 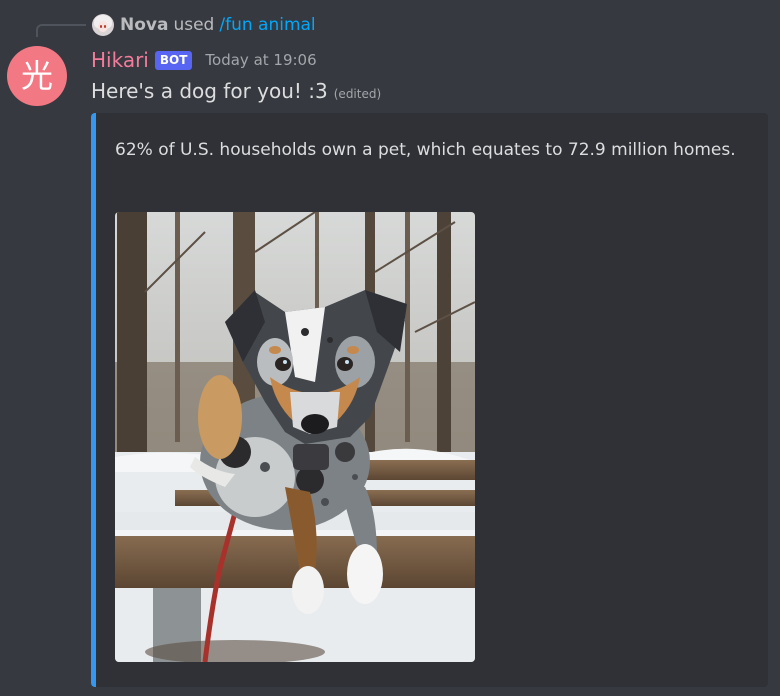 What do you see at coordinates (103, 25) in the screenshot?
I see `reply-user-avatar` at bounding box center [103, 25].